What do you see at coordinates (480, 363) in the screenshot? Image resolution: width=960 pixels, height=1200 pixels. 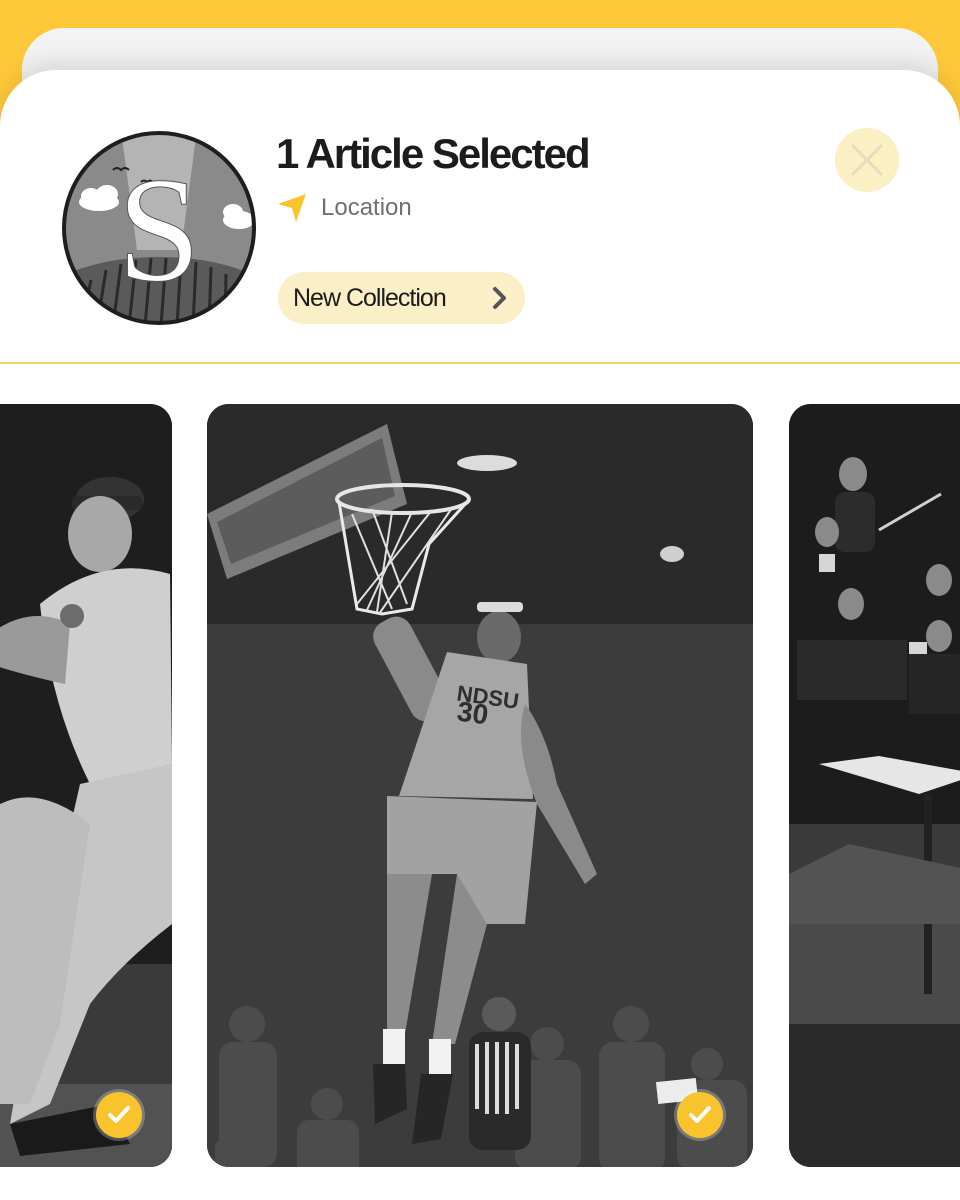 I see `header-divider` at bounding box center [480, 363].